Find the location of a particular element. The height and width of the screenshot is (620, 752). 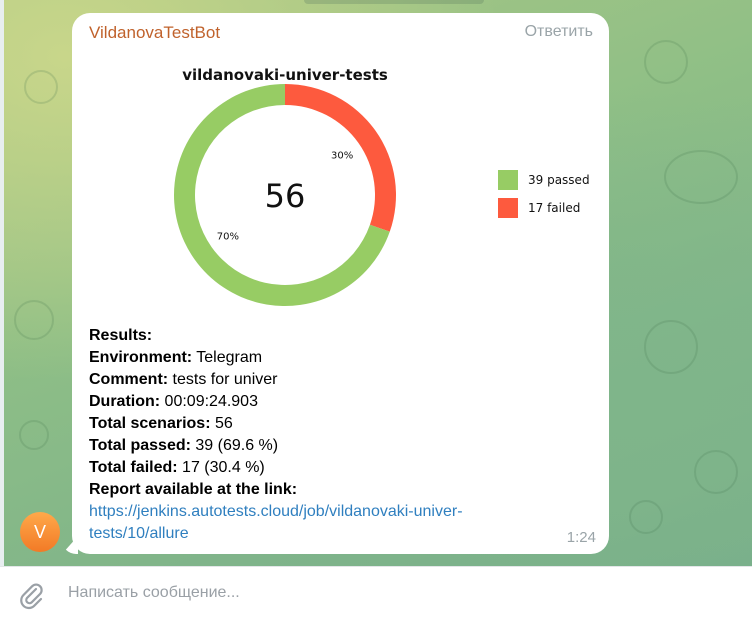

passed-value: 39 (69.6 %) is located at coordinates (234, 445).